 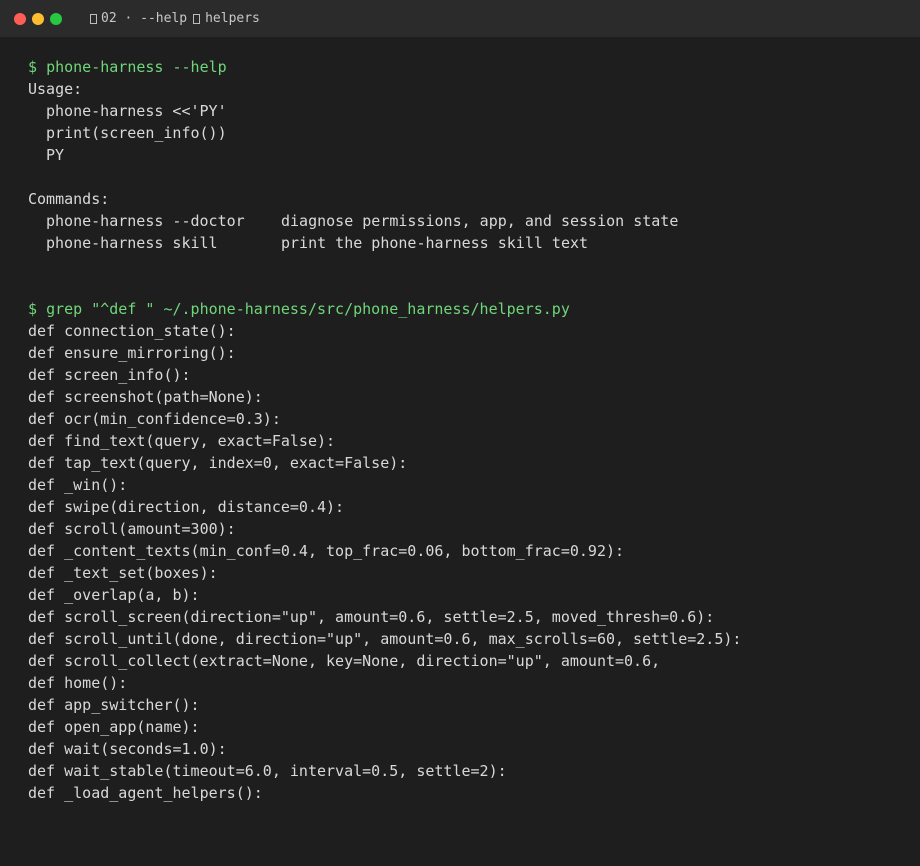 What do you see at coordinates (109, 375) in the screenshot?
I see `output-line: def screen_info():` at bounding box center [109, 375].